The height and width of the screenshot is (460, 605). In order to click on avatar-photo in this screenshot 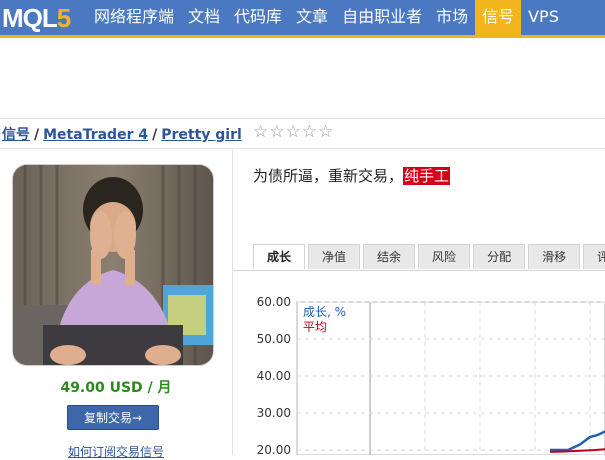, I will do `click(113, 265)`.